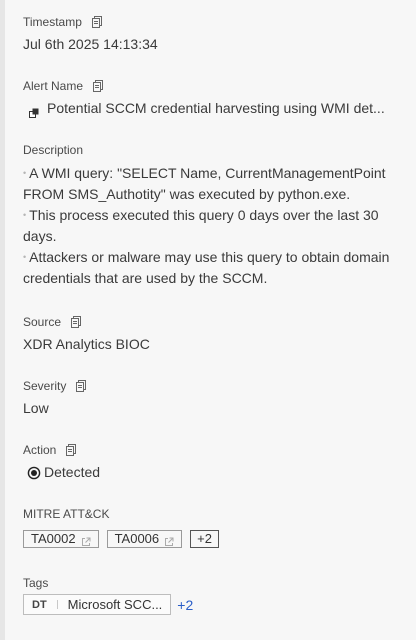 The height and width of the screenshot is (640, 416). What do you see at coordinates (86, 344) in the screenshot?
I see `source-value: XDR Analytics BIOC` at bounding box center [86, 344].